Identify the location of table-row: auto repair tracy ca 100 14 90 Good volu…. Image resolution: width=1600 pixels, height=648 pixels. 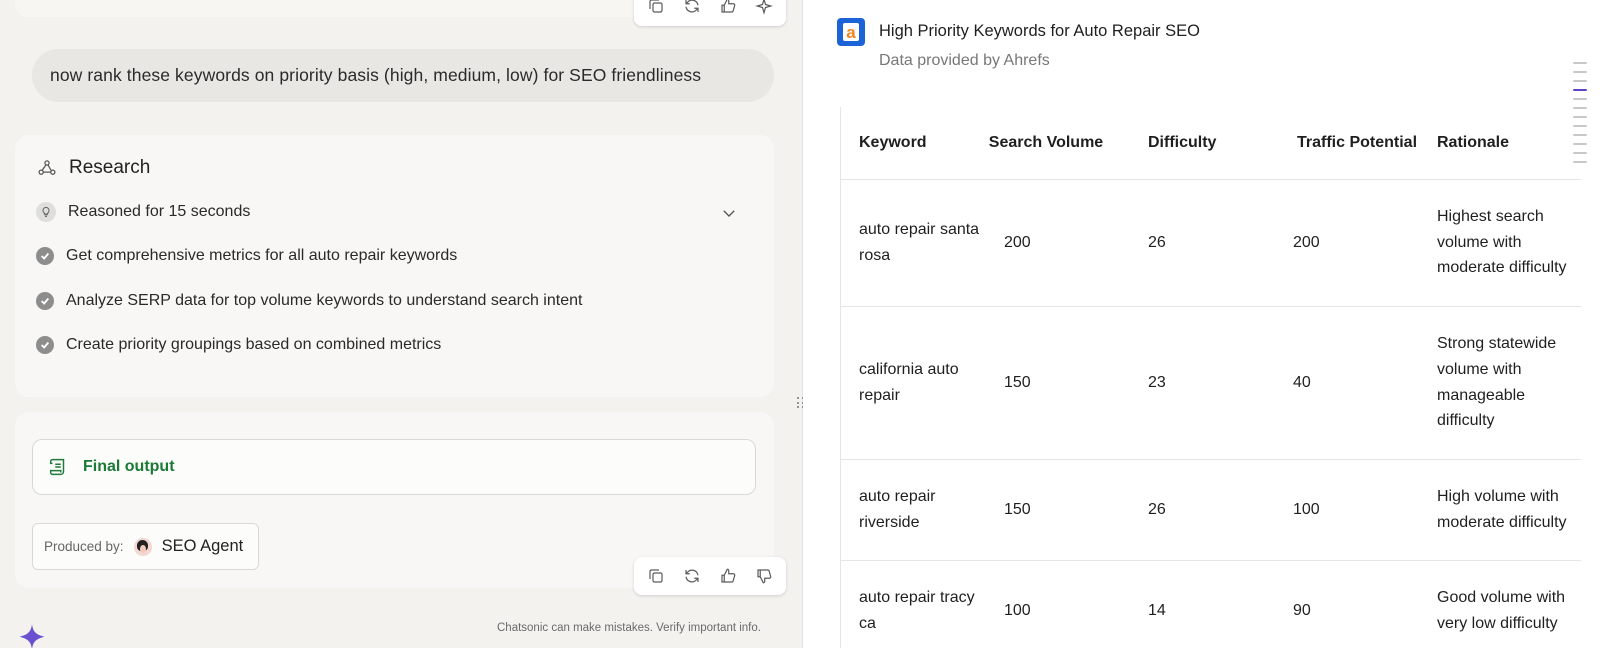
(1211, 604).